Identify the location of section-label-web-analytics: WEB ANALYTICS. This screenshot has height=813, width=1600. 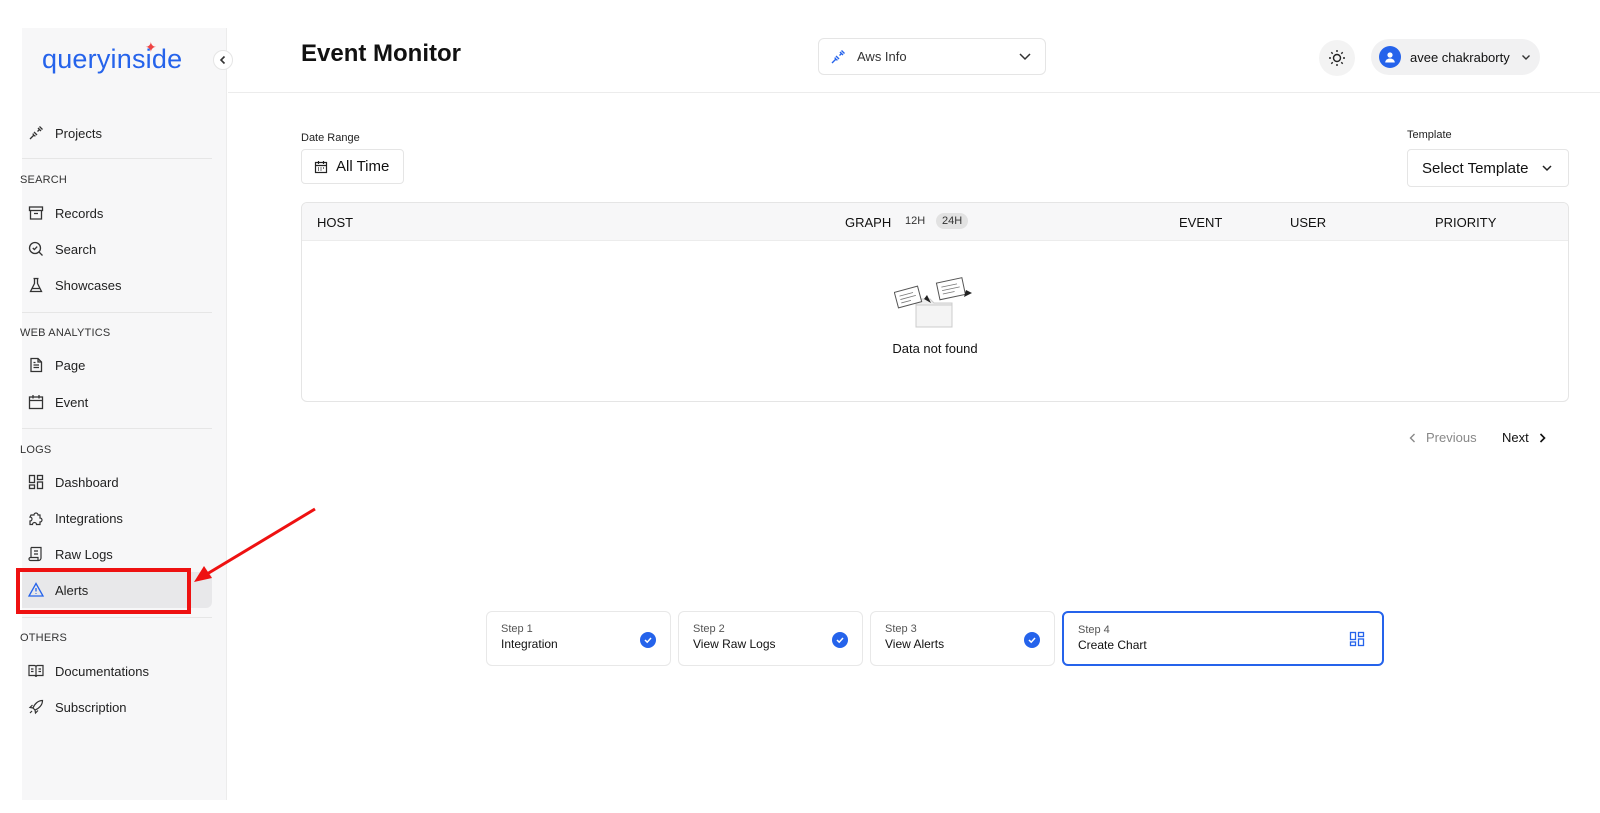
(65, 333).